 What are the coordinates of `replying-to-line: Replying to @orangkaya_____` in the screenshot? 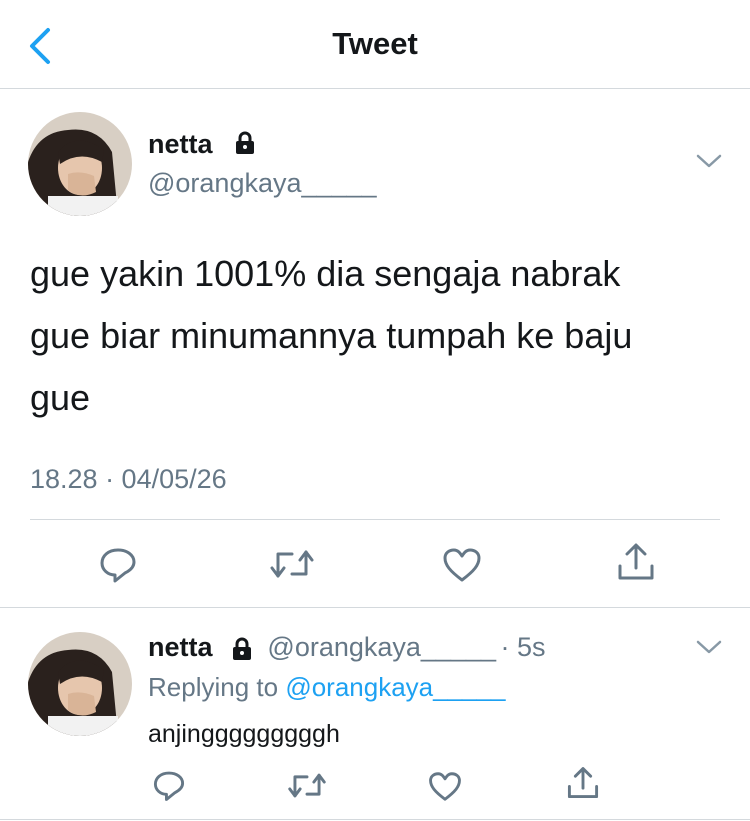 It's located at (326, 687).